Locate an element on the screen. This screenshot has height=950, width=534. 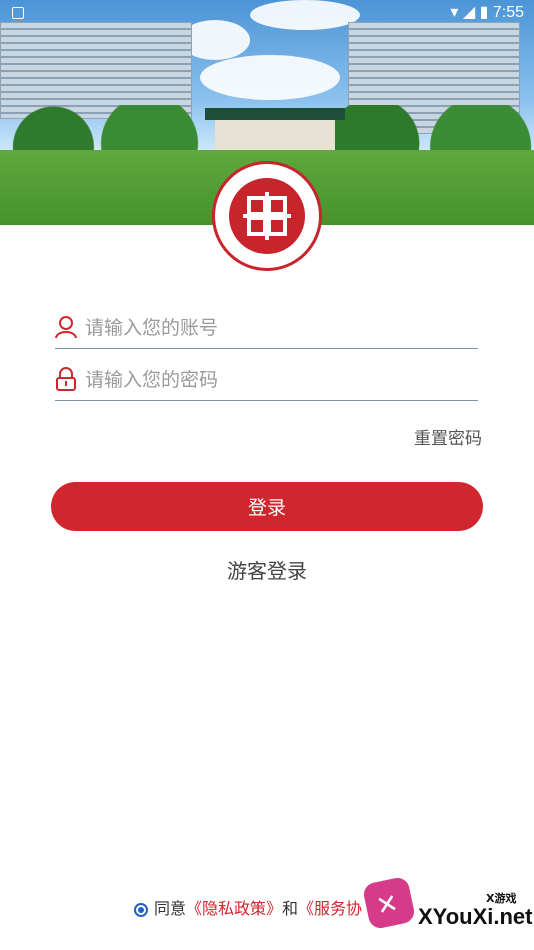
radio-checked-icon is located at coordinates (141, 910).